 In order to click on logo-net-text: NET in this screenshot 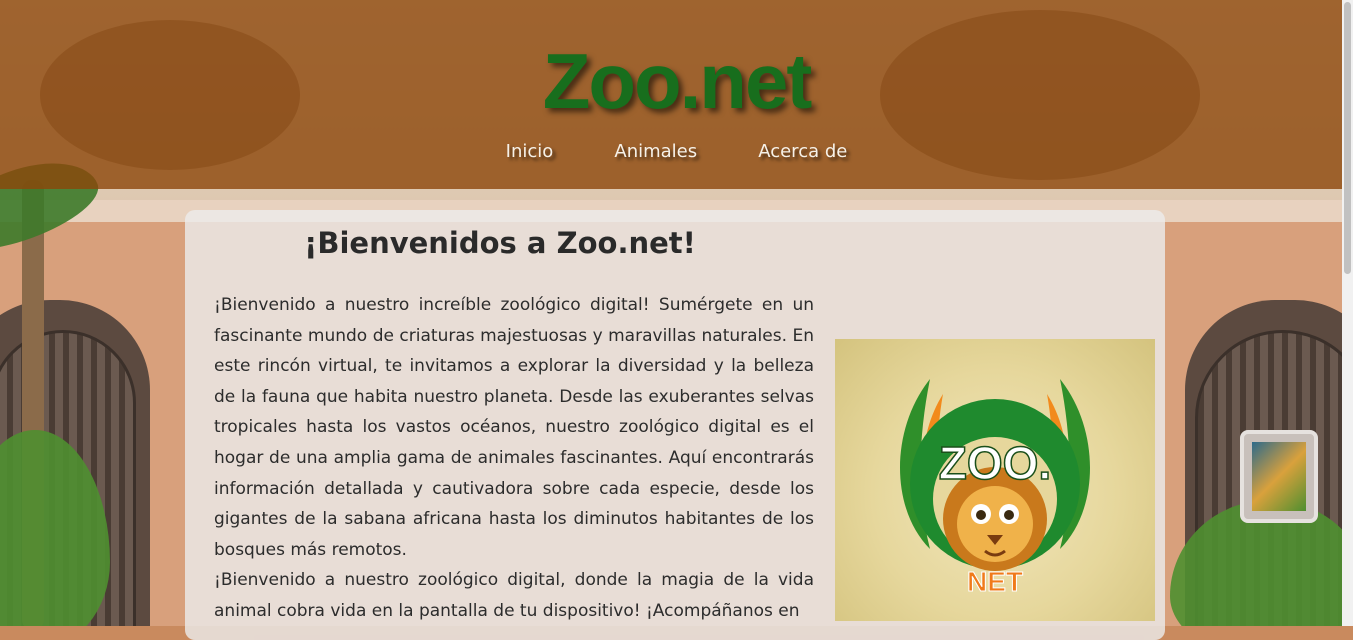, I will do `click(995, 581)`.